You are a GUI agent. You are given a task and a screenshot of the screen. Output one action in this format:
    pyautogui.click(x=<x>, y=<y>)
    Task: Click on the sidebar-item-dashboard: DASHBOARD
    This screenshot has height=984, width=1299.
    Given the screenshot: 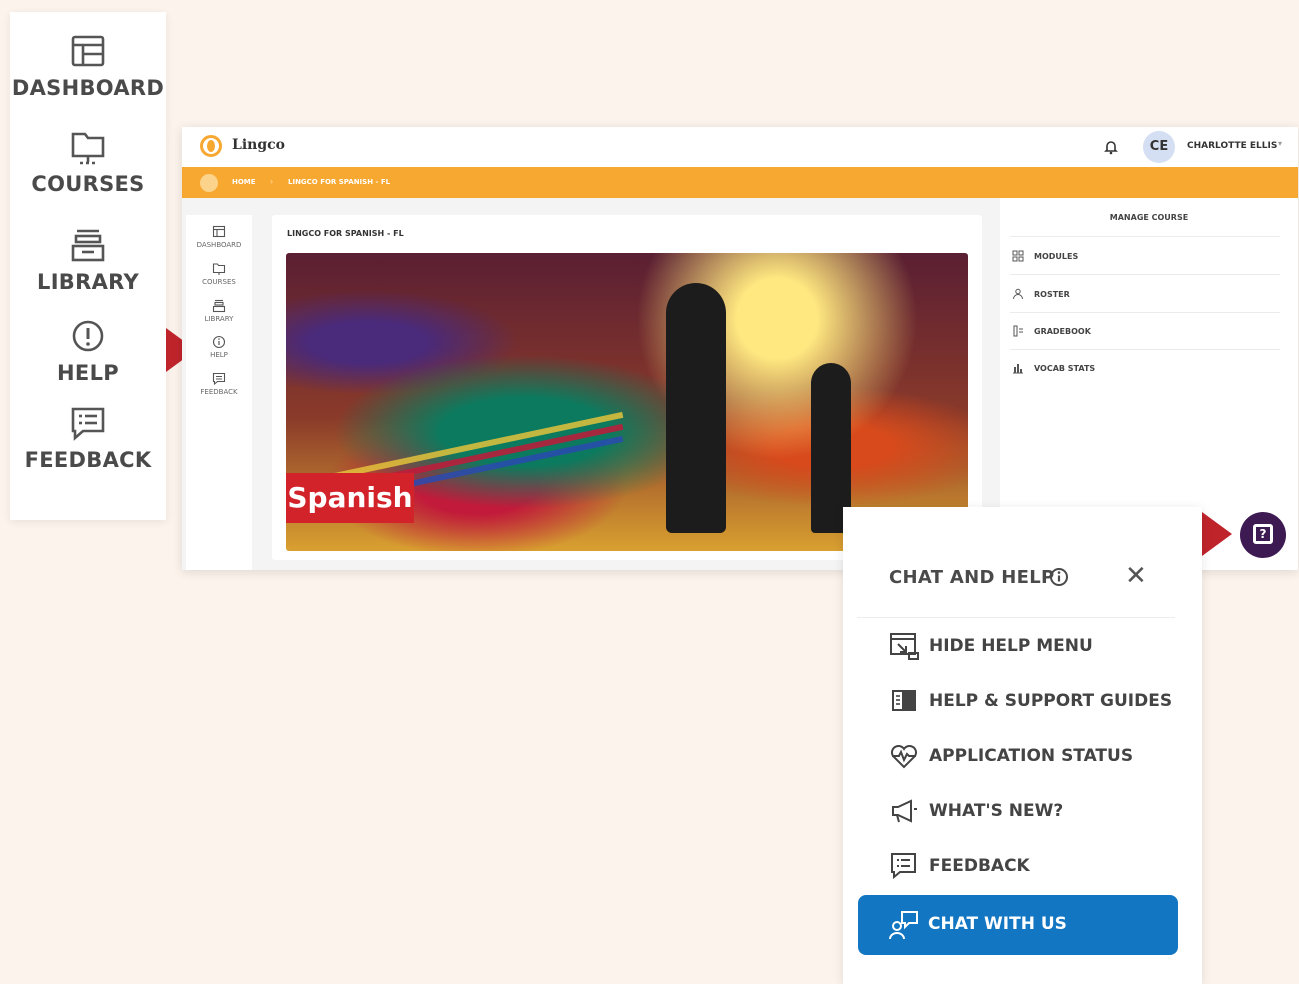 What is the action you would take?
    pyautogui.click(x=88, y=66)
    